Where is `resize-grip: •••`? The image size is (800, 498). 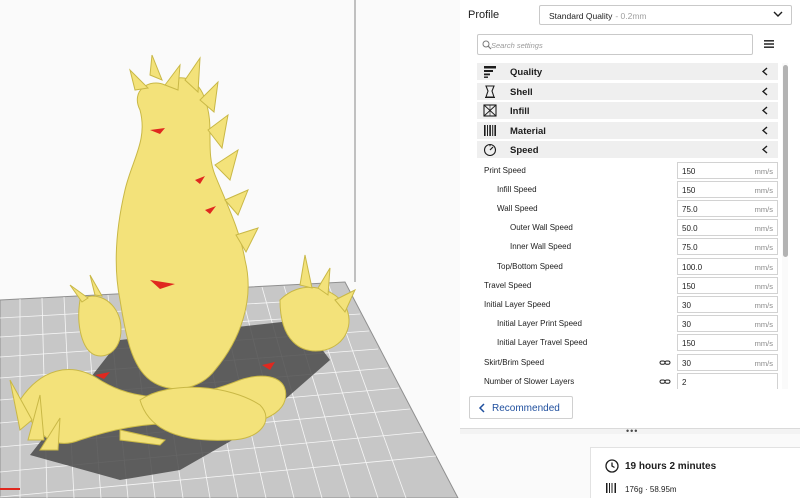
resize-grip: ••• is located at coordinates (632, 431).